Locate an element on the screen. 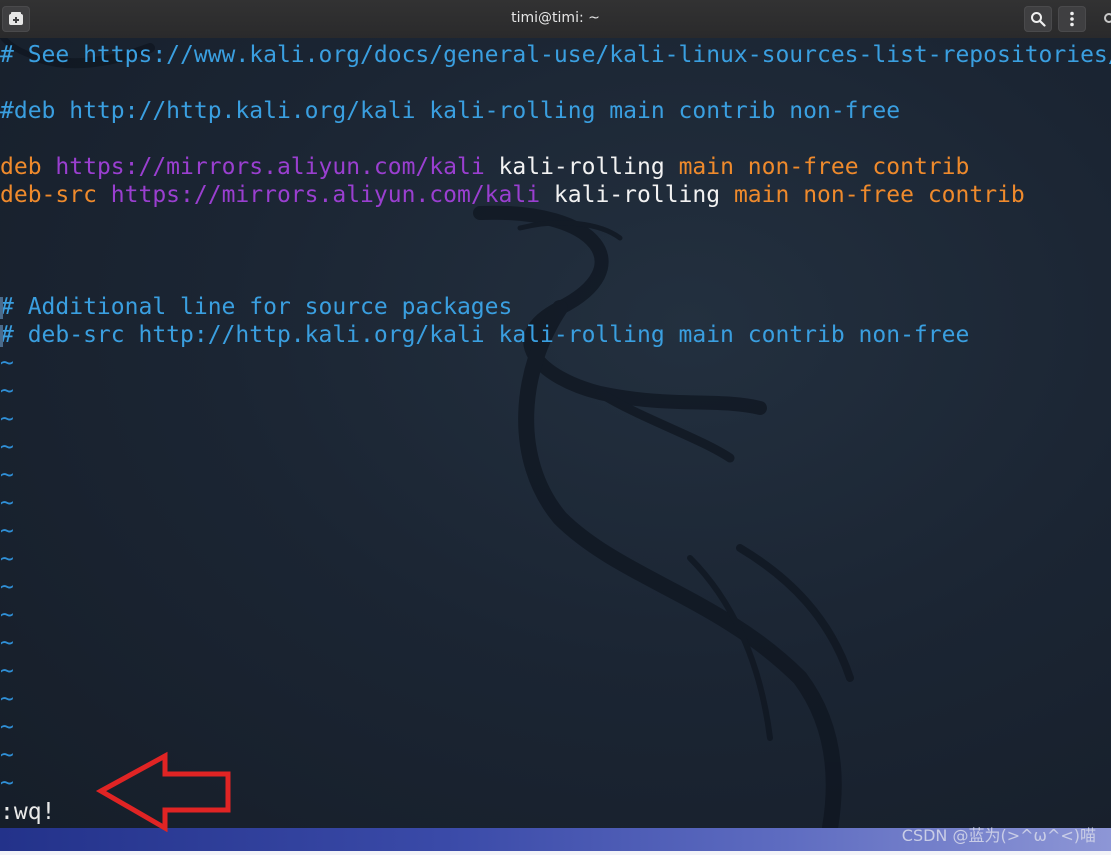 The width and height of the screenshot is (1111, 855). window-title: timi@timi: ~ is located at coordinates (555, 18).